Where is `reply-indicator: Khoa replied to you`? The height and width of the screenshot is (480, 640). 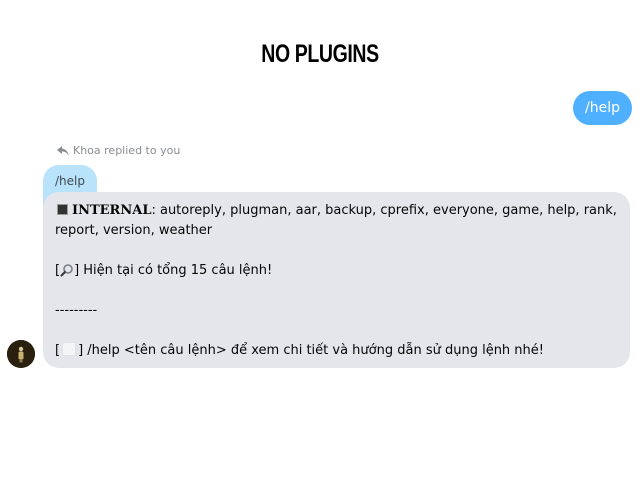 reply-indicator: Khoa replied to you is located at coordinates (118, 150).